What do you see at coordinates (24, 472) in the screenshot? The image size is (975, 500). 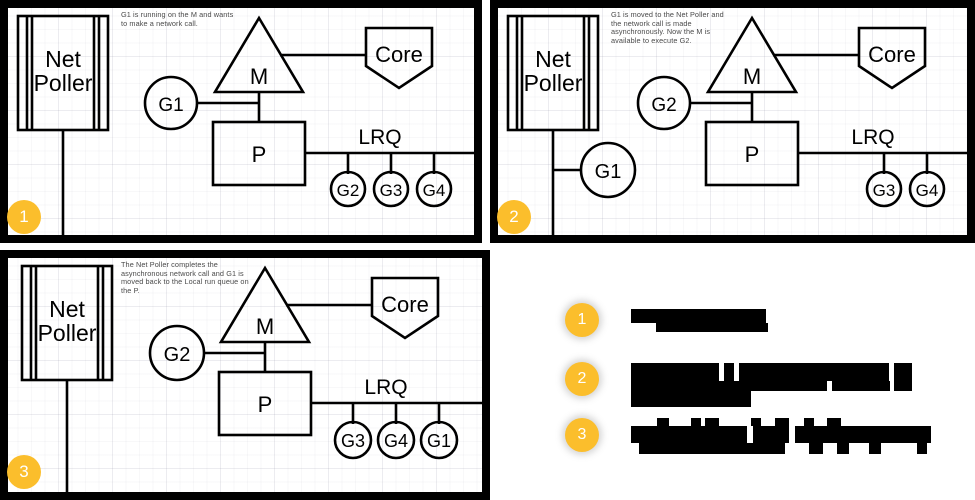 I see `panel-3-step-badge: 3` at bounding box center [24, 472].